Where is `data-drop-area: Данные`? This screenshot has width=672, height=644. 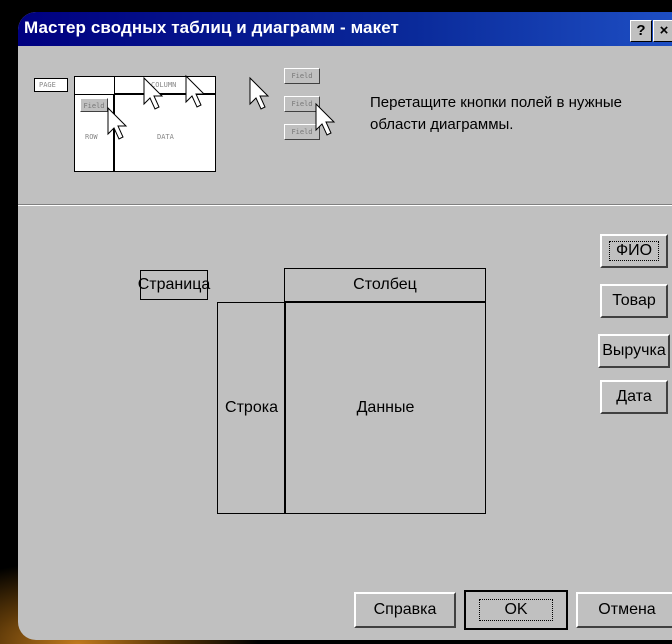 data-drop-area: Данные is located at coordinates (385, 408).